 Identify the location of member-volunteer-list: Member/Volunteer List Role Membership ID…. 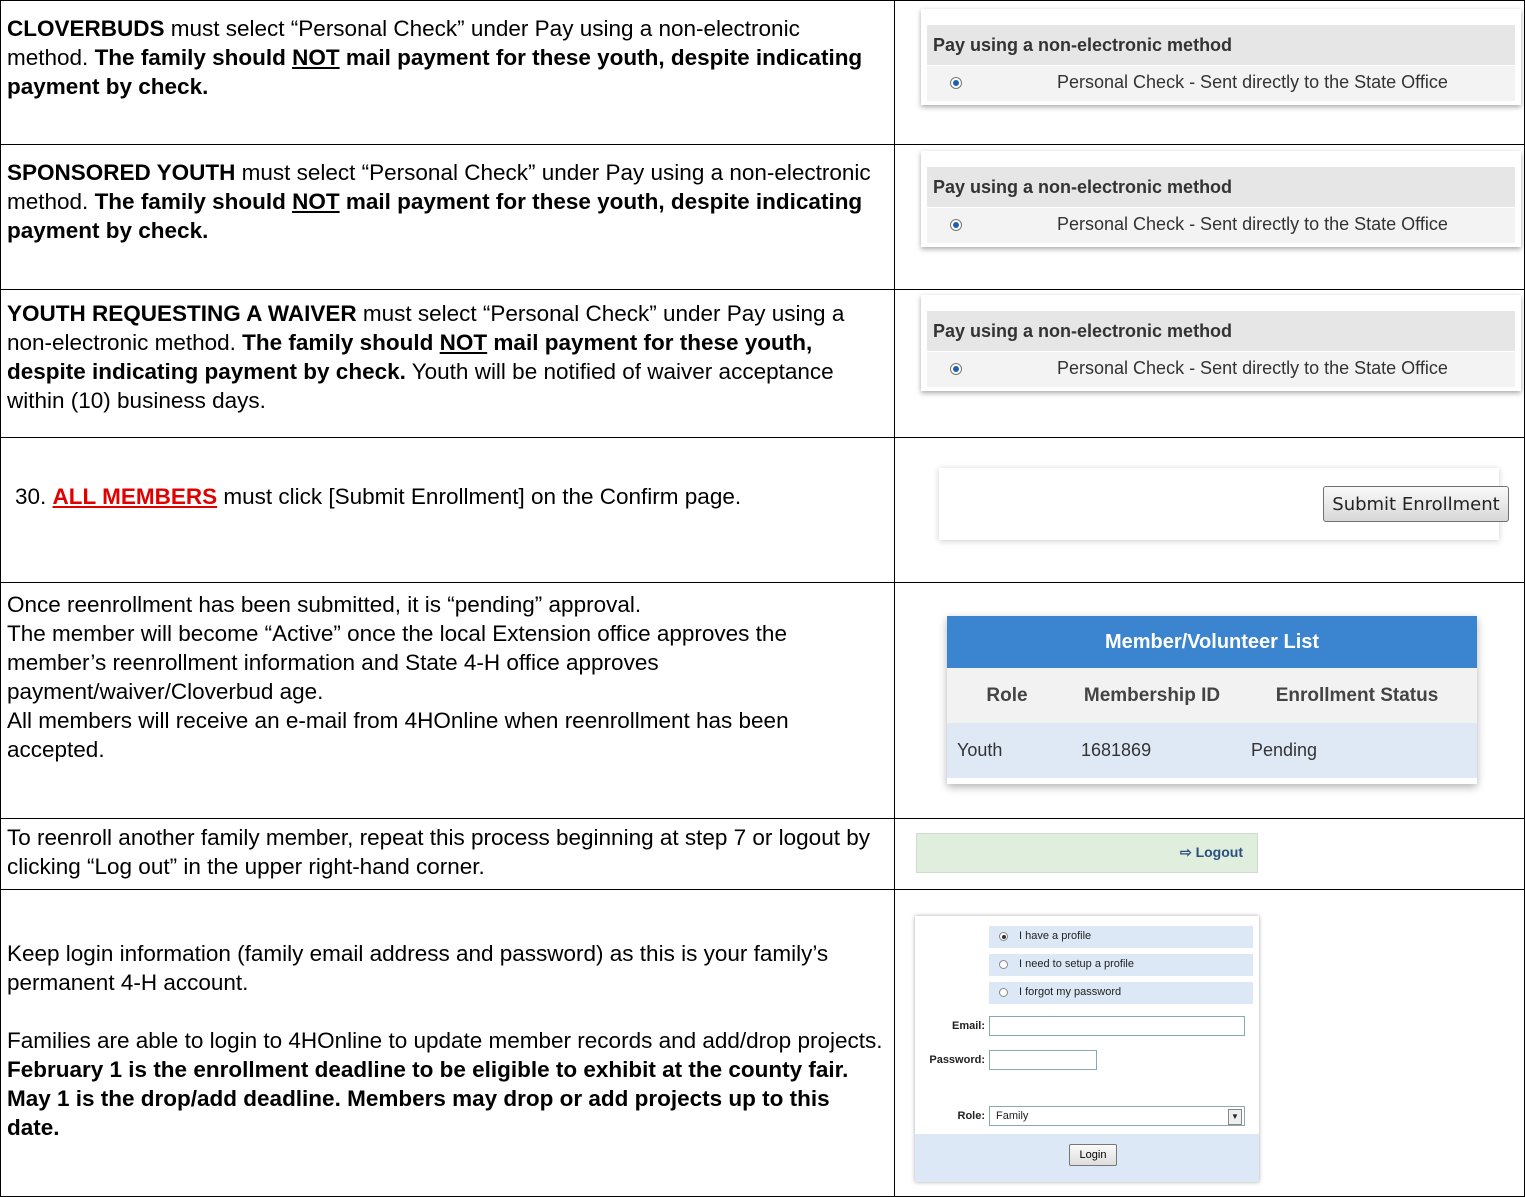
(1212, 700).